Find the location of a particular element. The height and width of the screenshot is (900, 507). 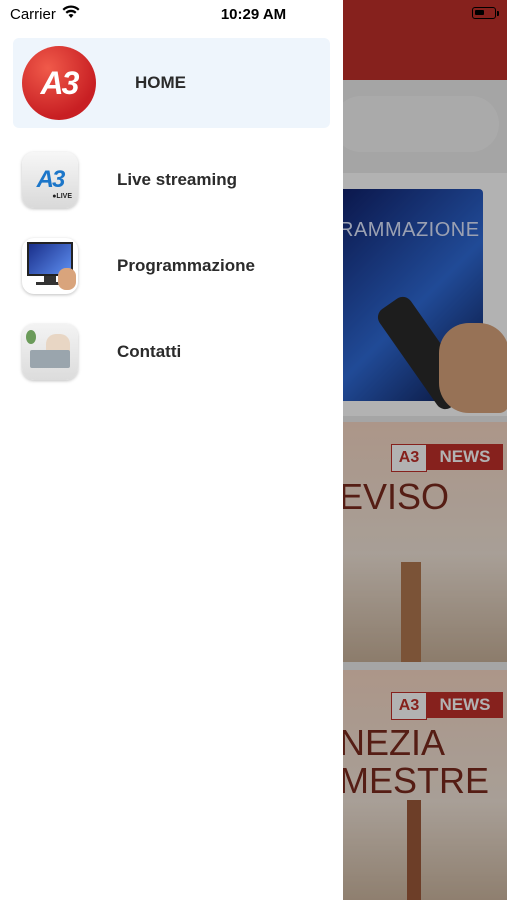

battery-tip is located at coordinates (498, 13).